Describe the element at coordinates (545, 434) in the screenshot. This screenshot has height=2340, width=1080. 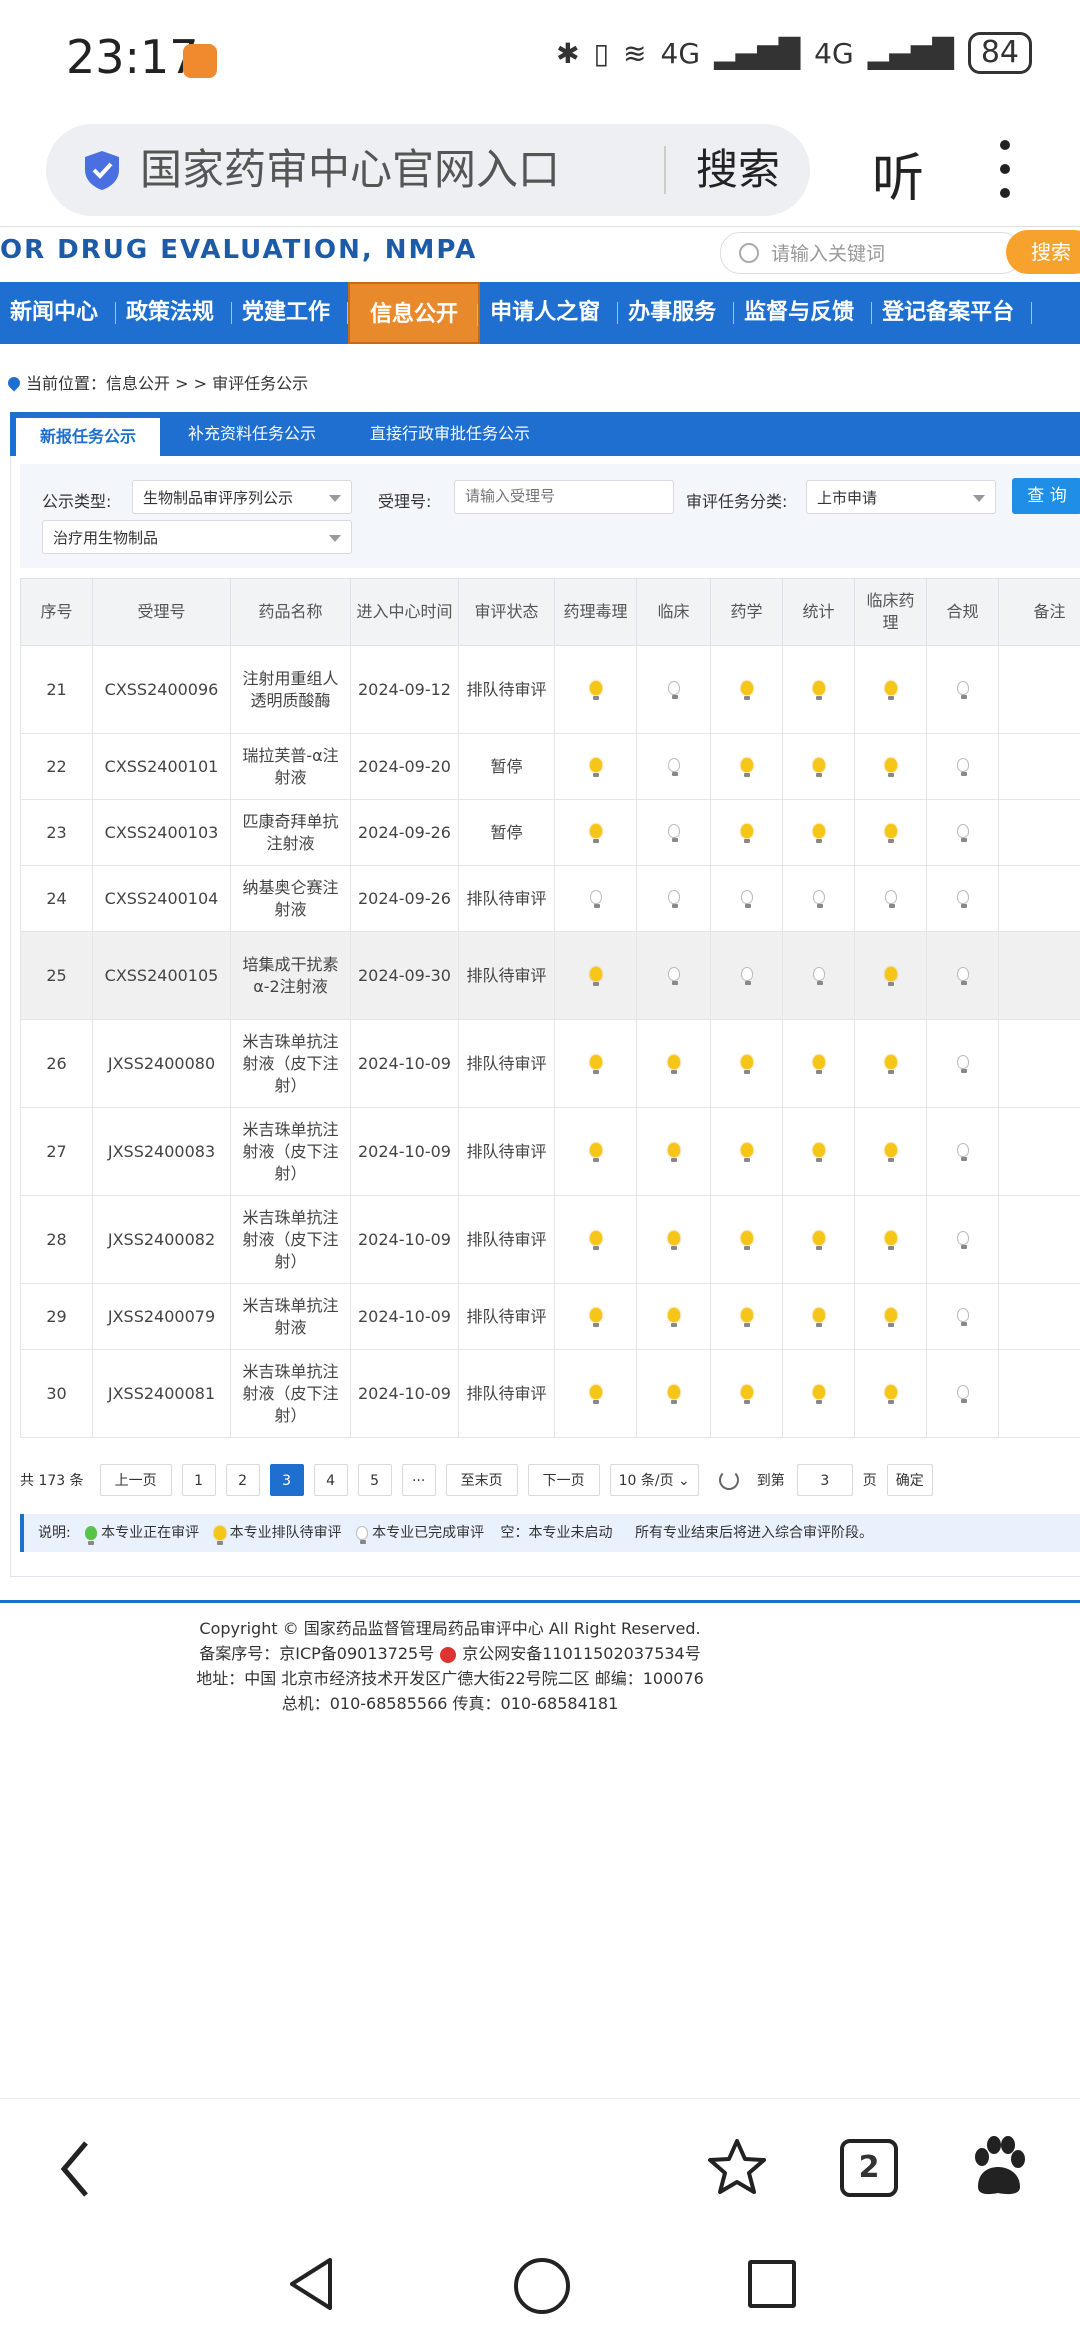
I see `tab-bar: 新报任务公示 补充资料任务公示 直接行政审批任务公示` at that location.